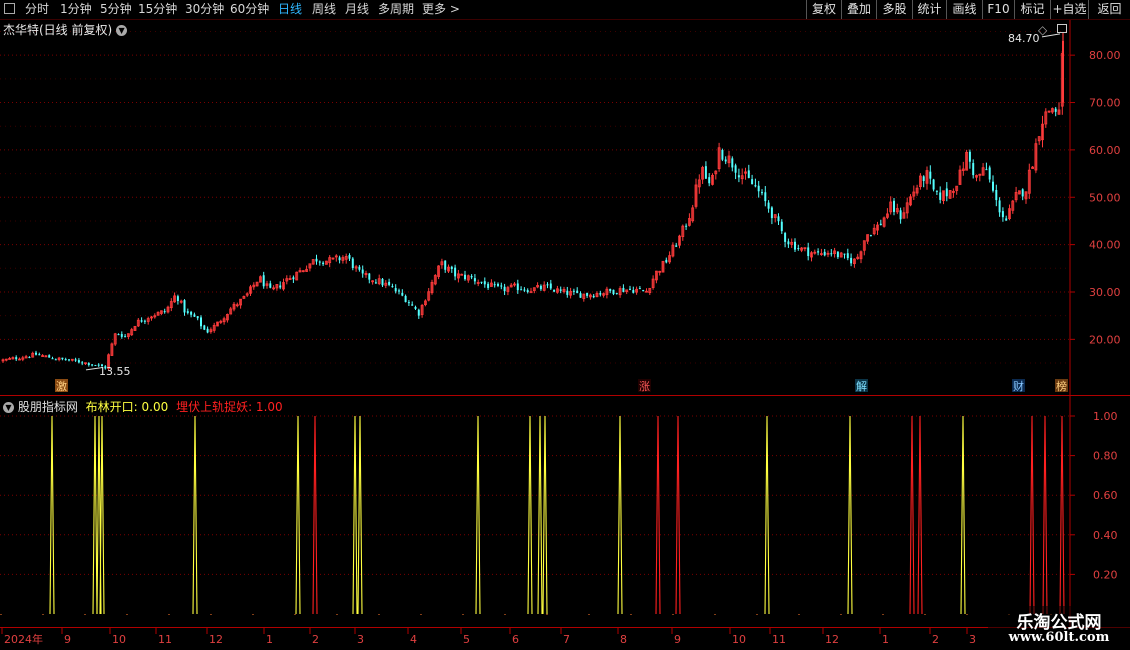  I want to click on date-tick-label: 7, so click(566, 639).